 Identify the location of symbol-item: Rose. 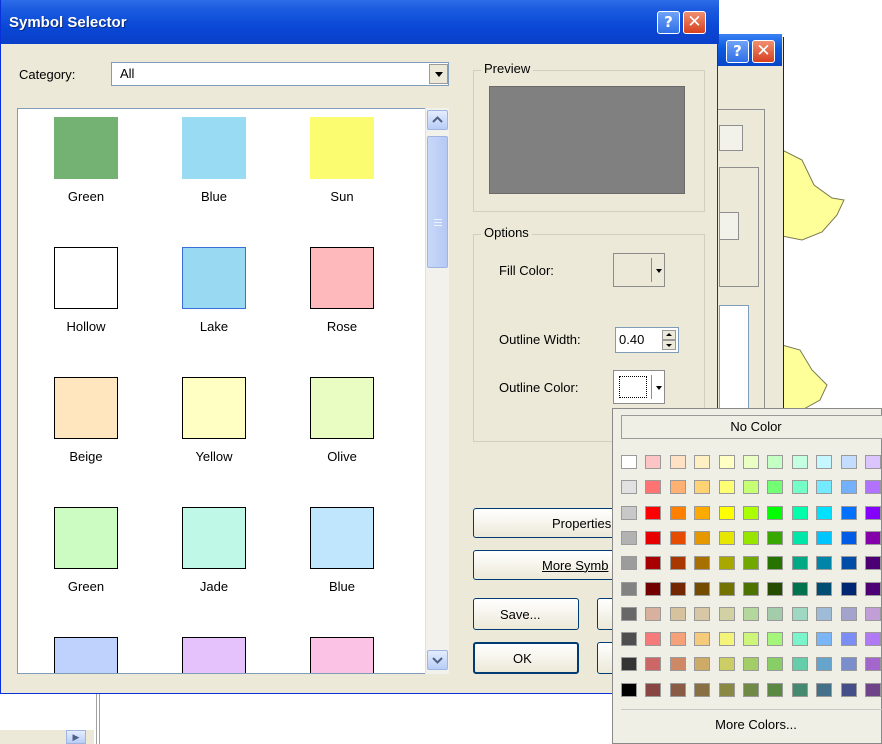
(342, 290).